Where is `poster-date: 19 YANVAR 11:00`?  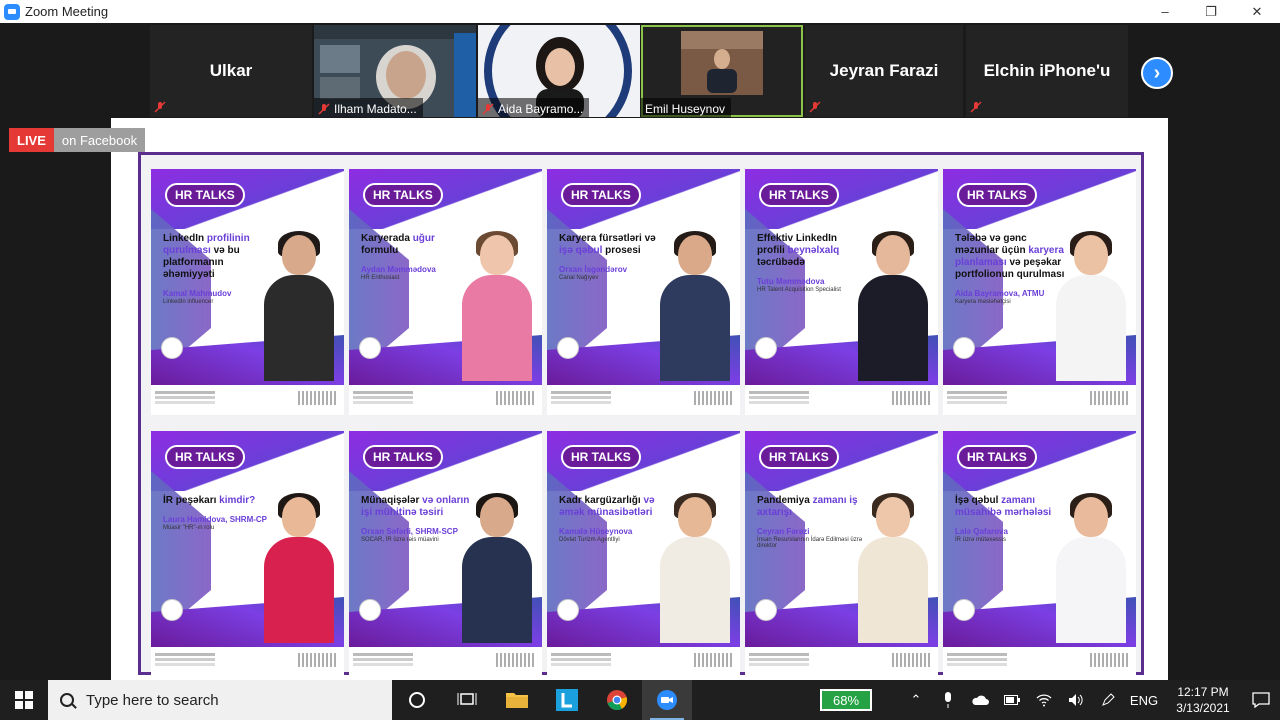
poster-date: 19 YANVAR 11:00 is located at coordinates (324, 470).